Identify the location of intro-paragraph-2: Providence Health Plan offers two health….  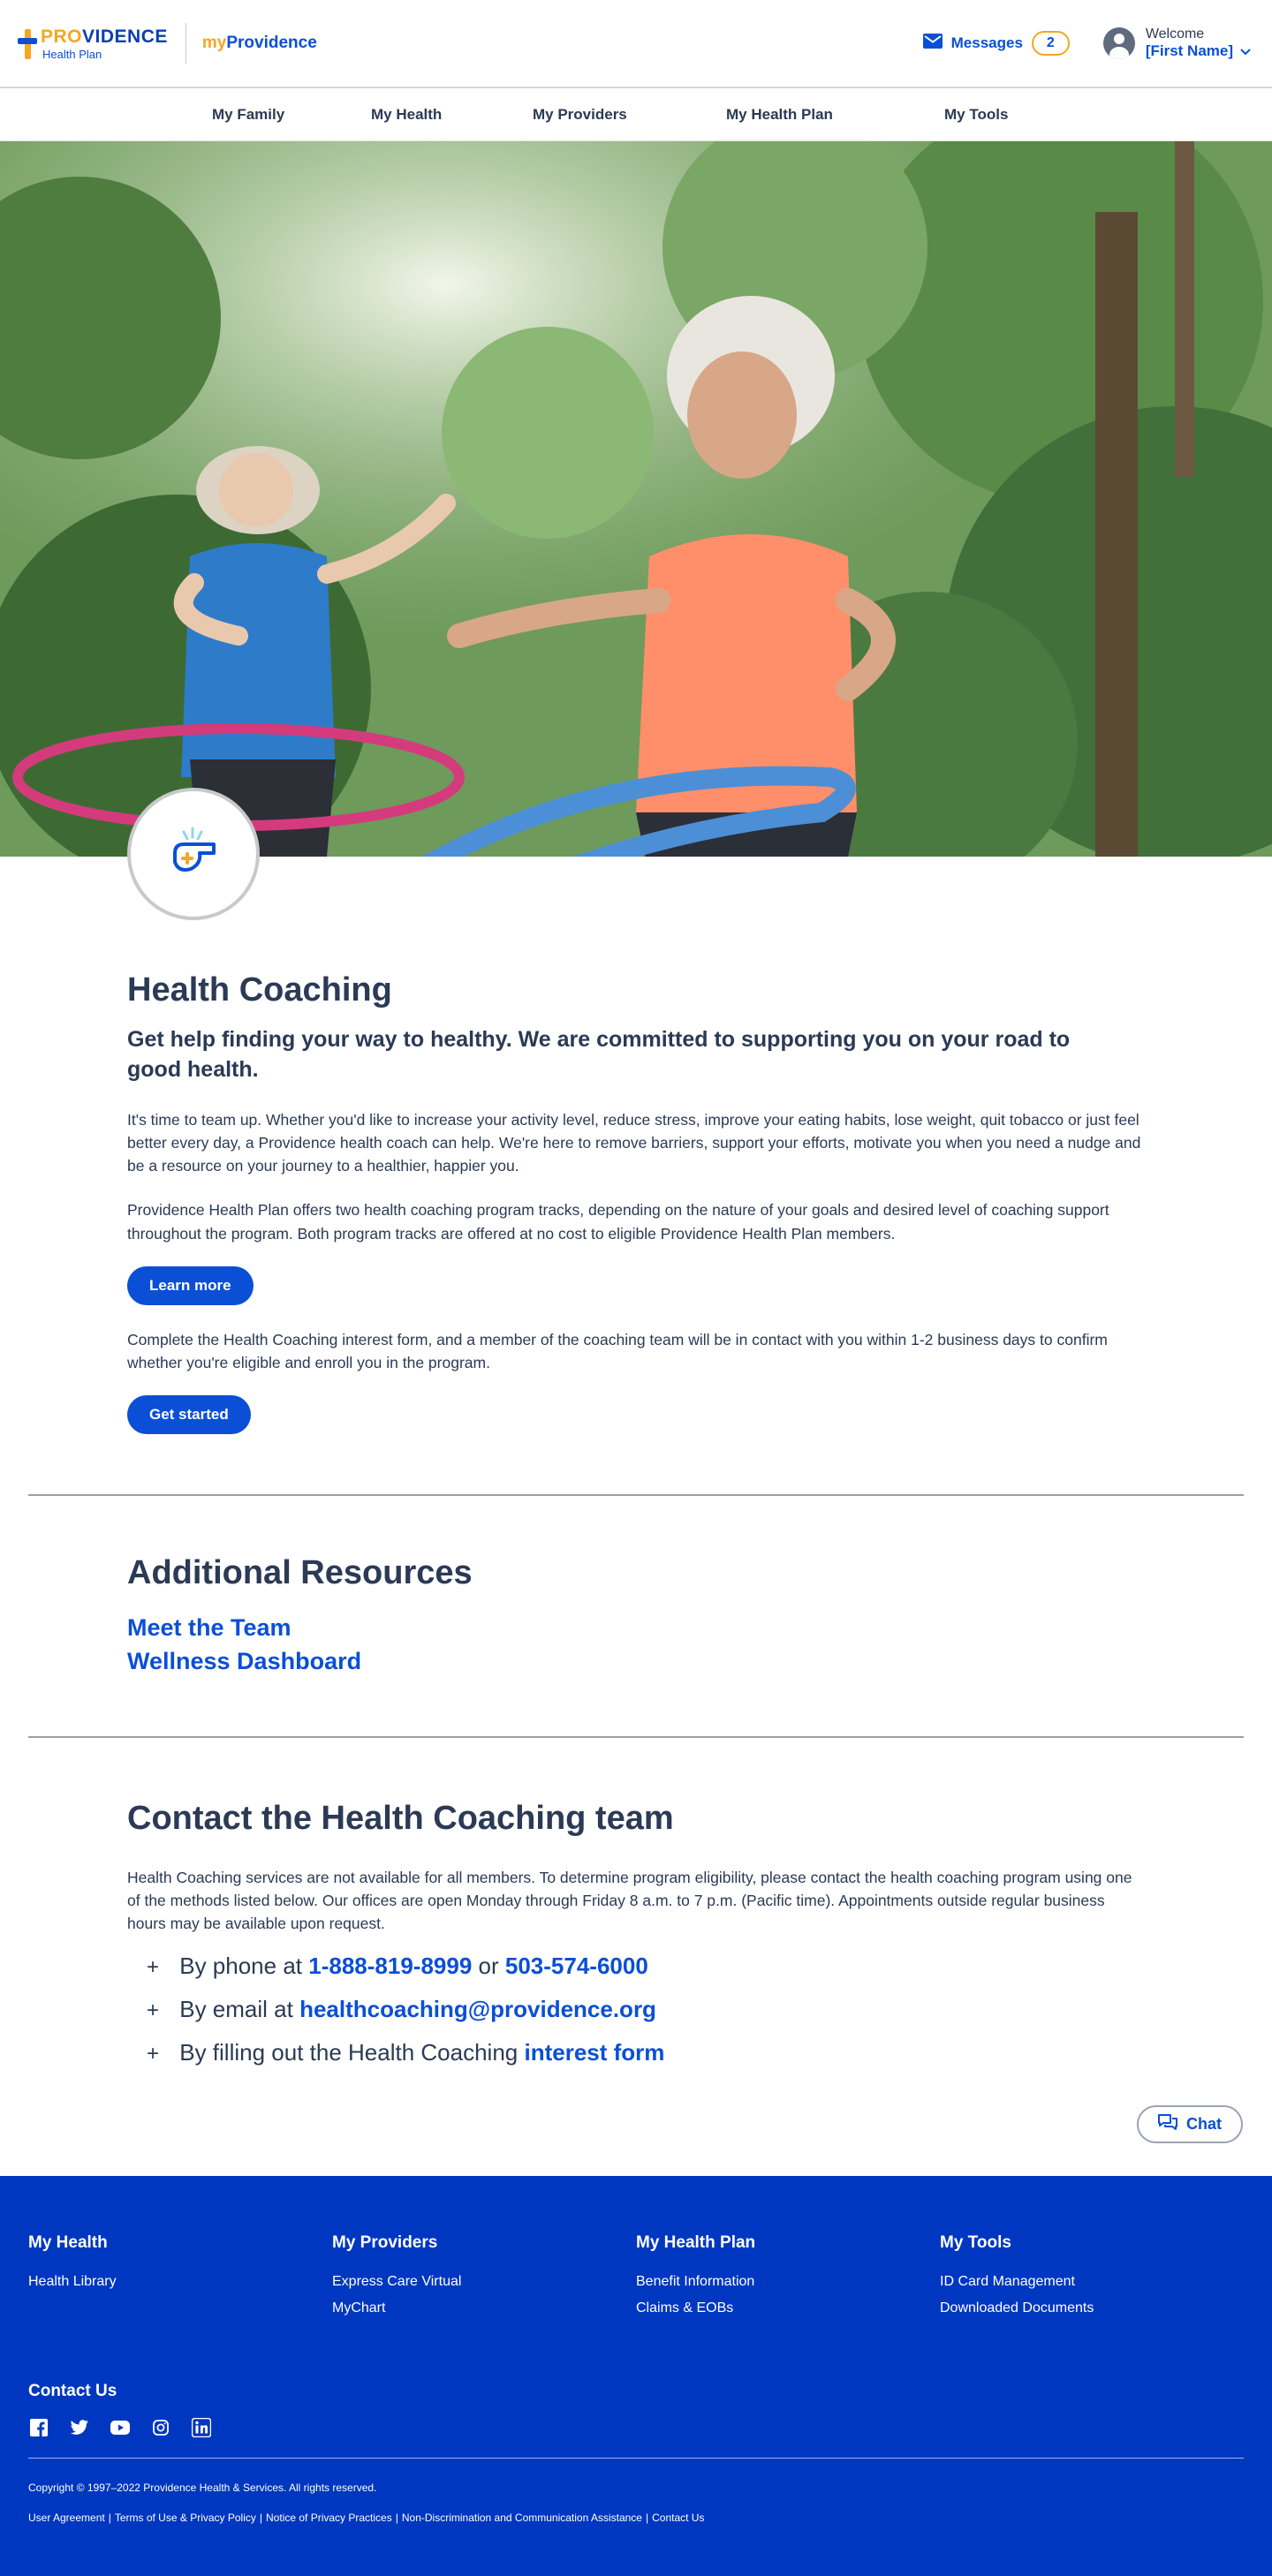
(618, 1222).